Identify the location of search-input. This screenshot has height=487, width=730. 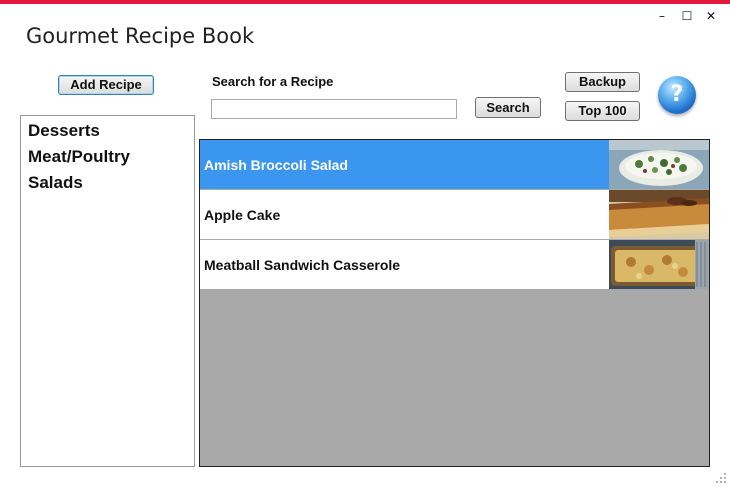
(334, 109).